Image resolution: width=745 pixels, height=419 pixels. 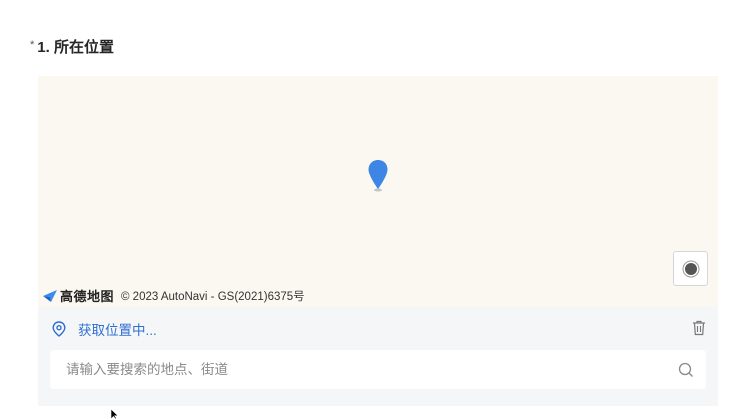 What do you see at coordinates (699, 328) in the screenshot?
I see `trash-icon` at bounding box center [699, 328].